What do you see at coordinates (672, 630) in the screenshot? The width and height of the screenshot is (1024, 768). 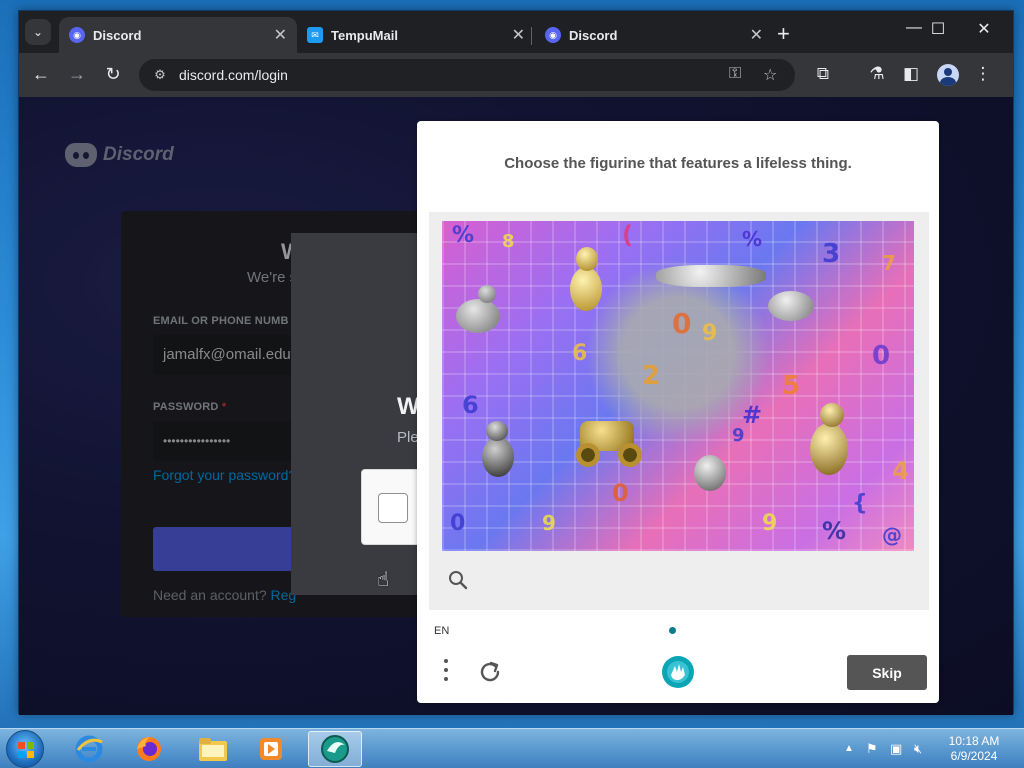 I see `pagination-dot` at bounding box center [672, 630].